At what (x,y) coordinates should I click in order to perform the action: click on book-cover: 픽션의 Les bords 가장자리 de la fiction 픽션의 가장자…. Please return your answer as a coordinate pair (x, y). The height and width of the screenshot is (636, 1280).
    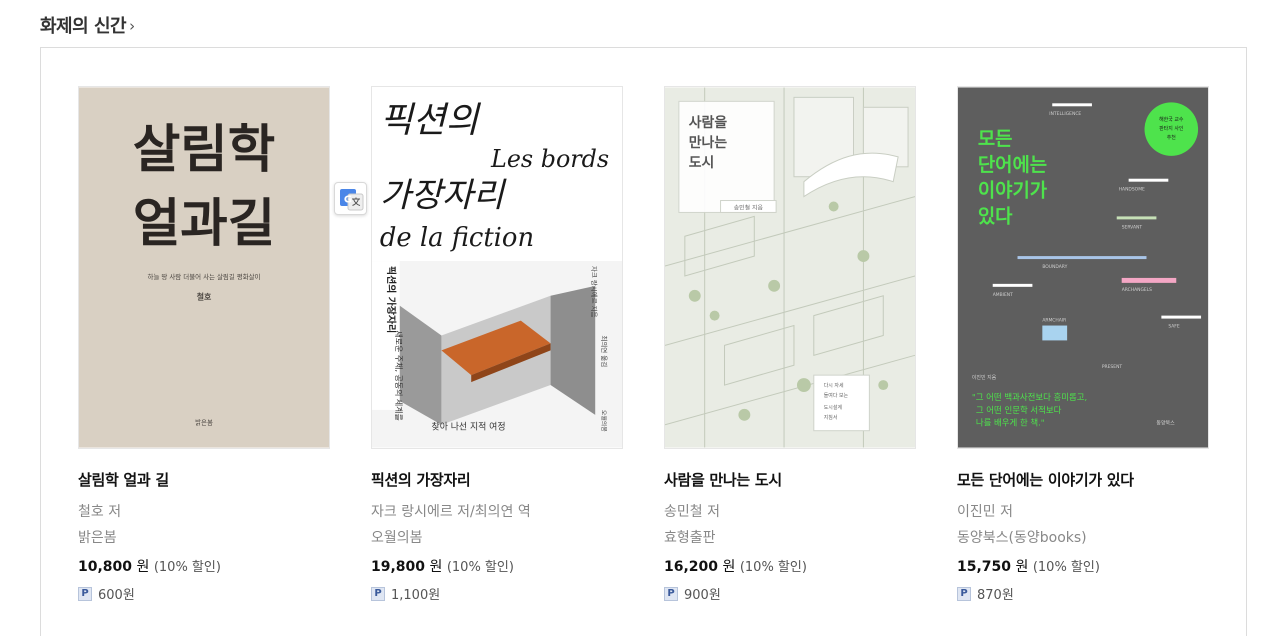
    Looking at the image, I should click on (497, 267).